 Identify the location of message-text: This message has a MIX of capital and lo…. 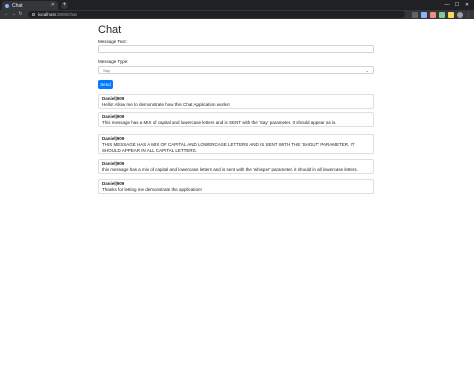
(219, 122).